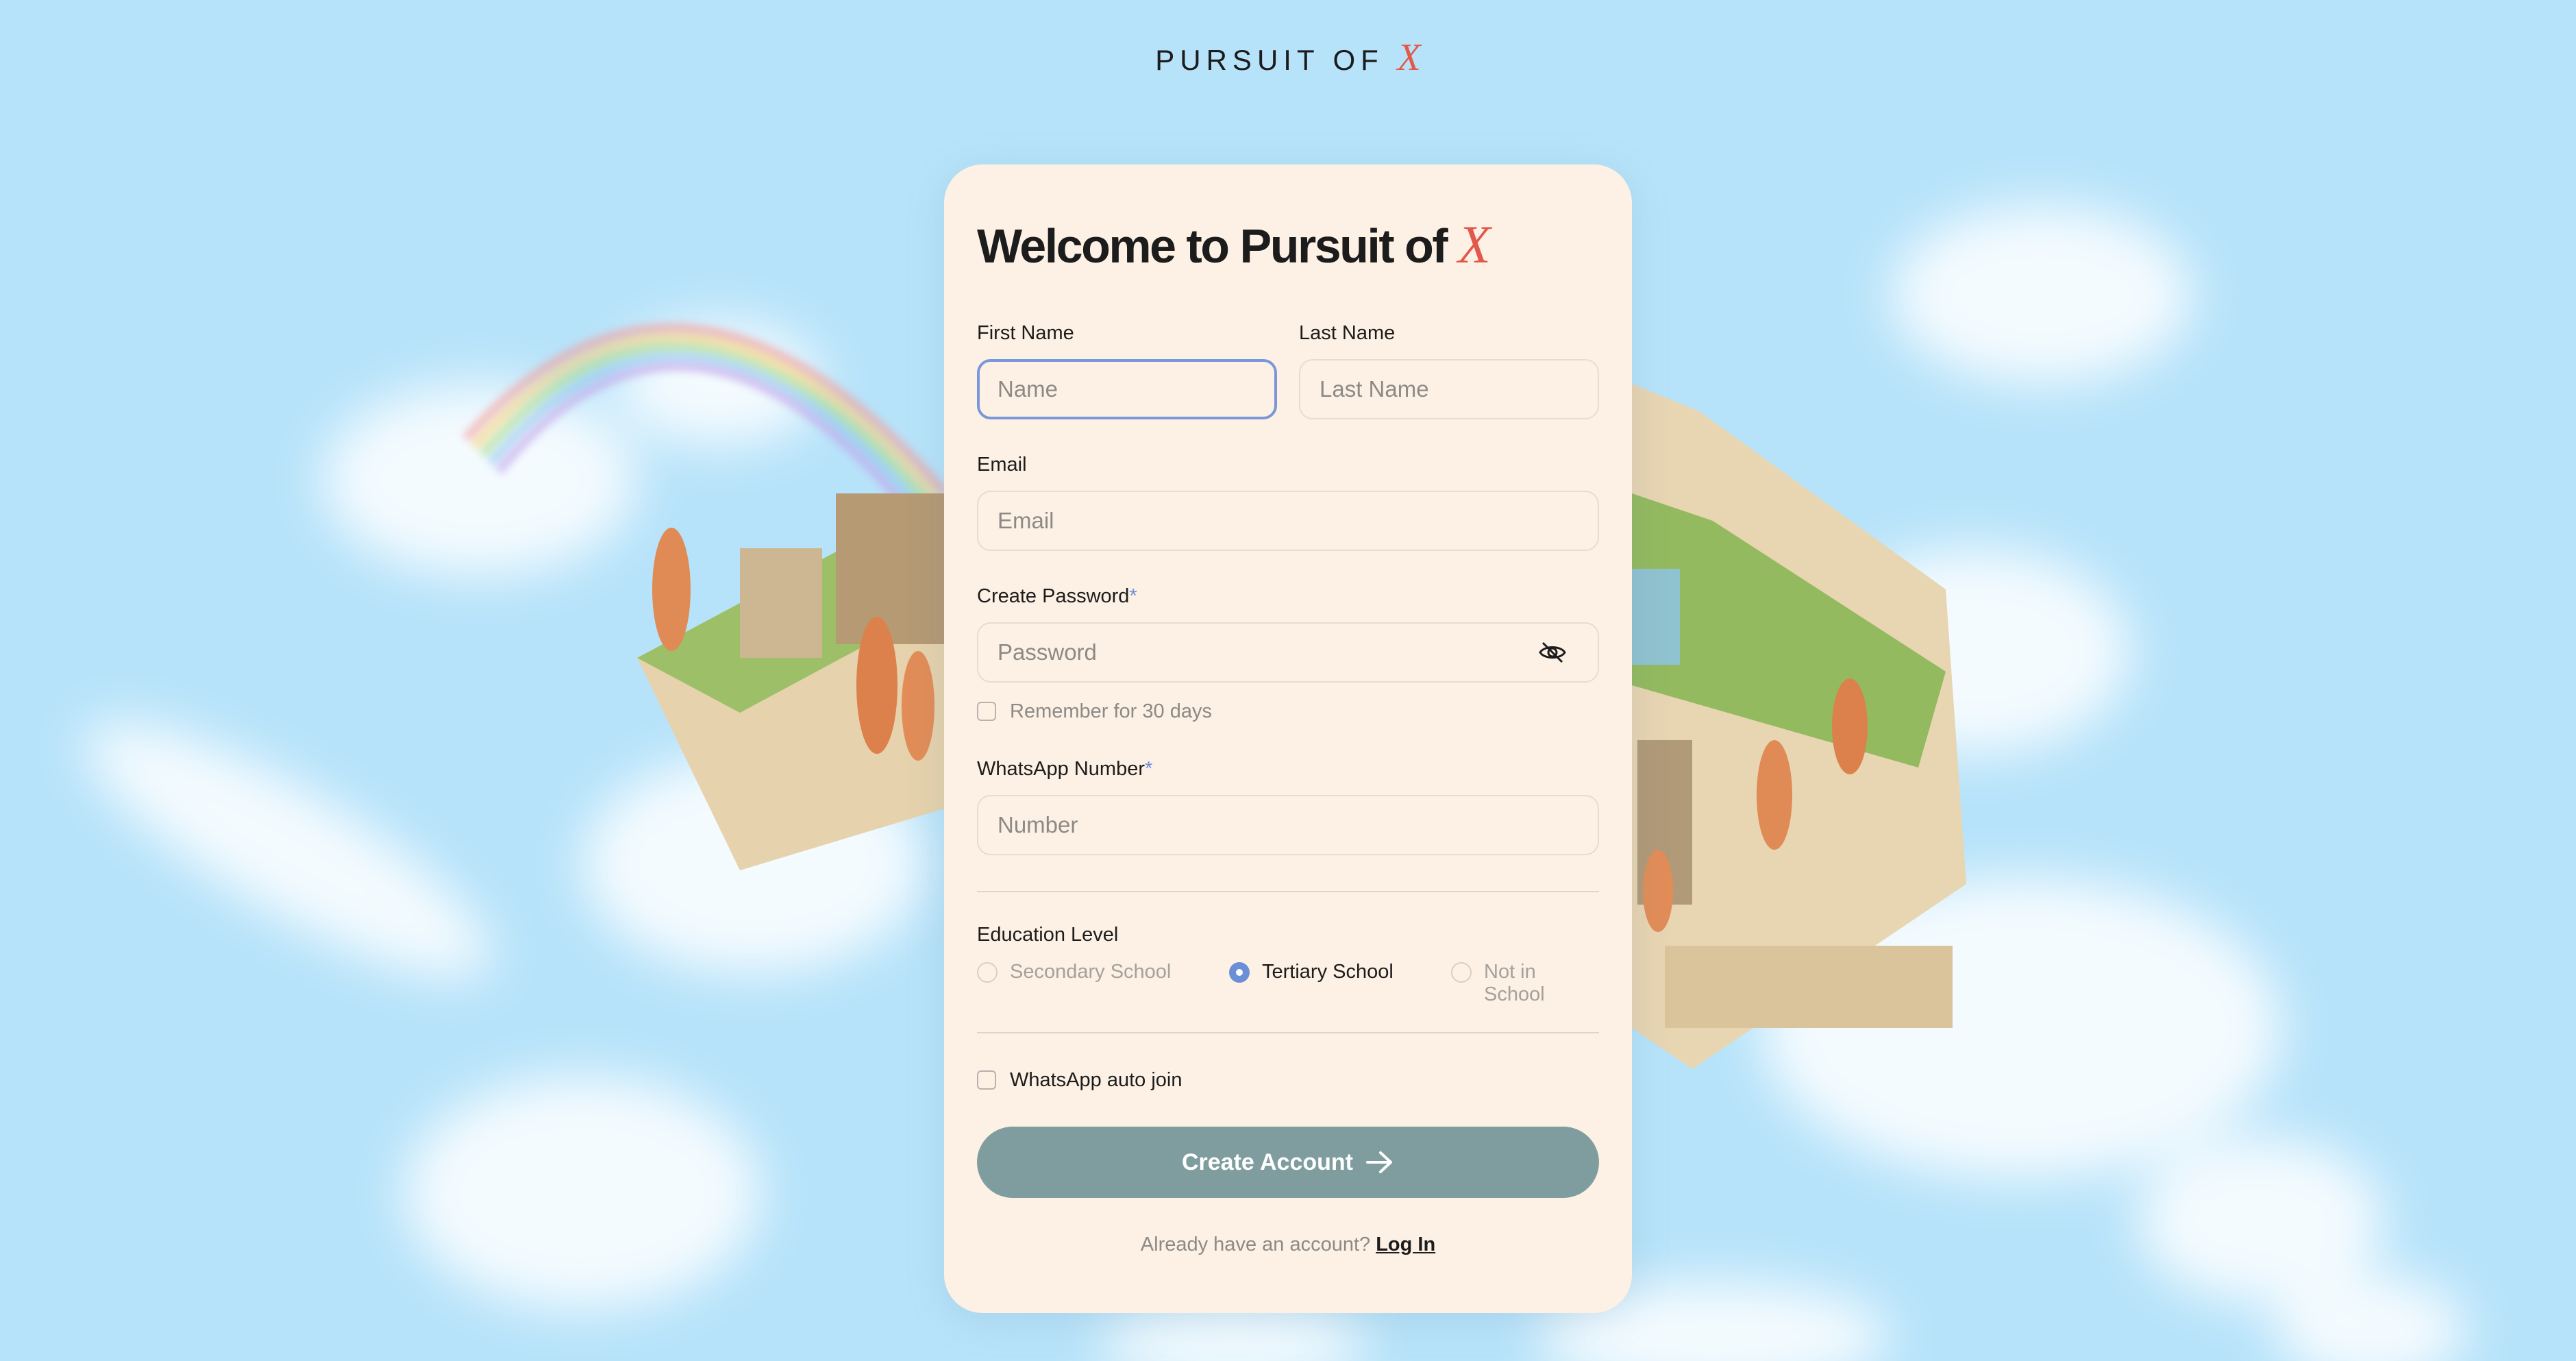 The height and width of the screenshot is (1361, 2576). I want to click on last-name-input, so click(1449, 389).